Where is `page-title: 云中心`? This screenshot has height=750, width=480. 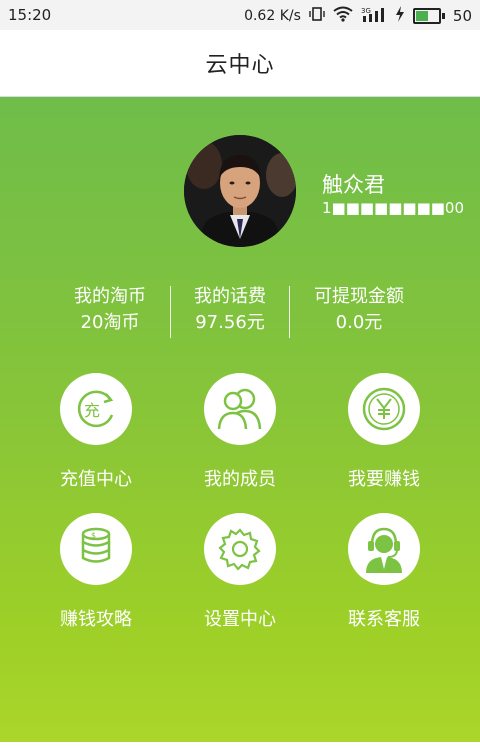
page-title: 云中心 is located at coordinates (240, 65).